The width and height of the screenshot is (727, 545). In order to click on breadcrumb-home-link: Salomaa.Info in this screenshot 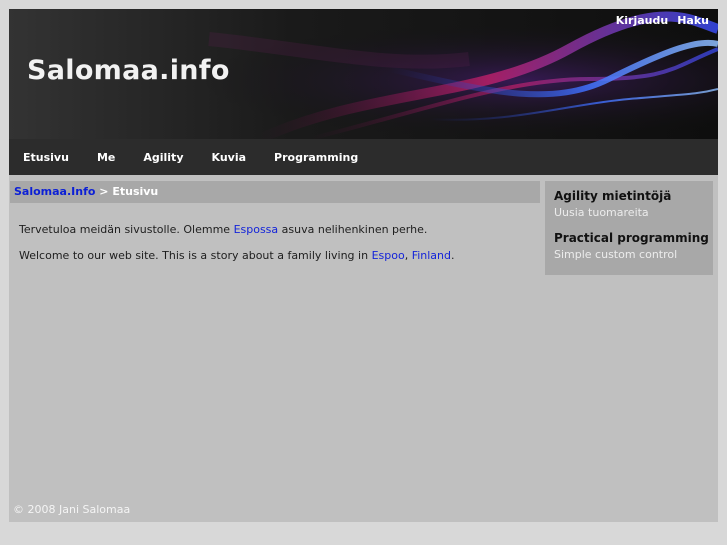, I will do `click(54, 191)`.